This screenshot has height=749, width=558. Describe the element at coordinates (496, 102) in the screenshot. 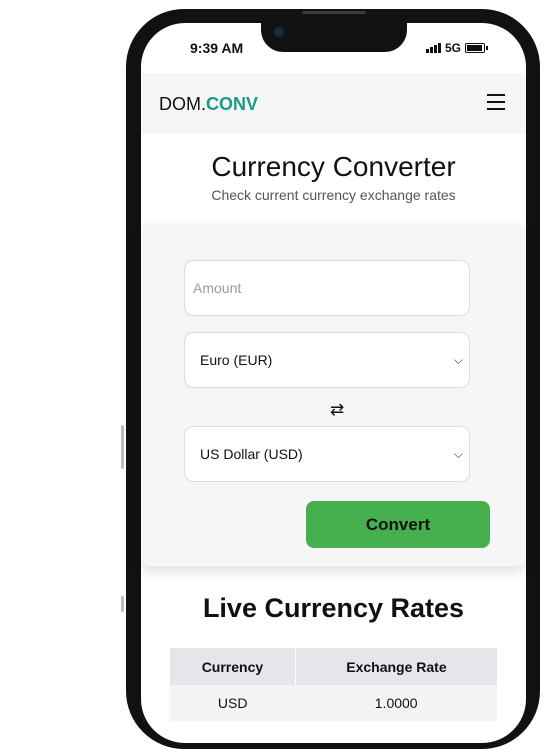

I see `hamburger-menu-icon` at that location.